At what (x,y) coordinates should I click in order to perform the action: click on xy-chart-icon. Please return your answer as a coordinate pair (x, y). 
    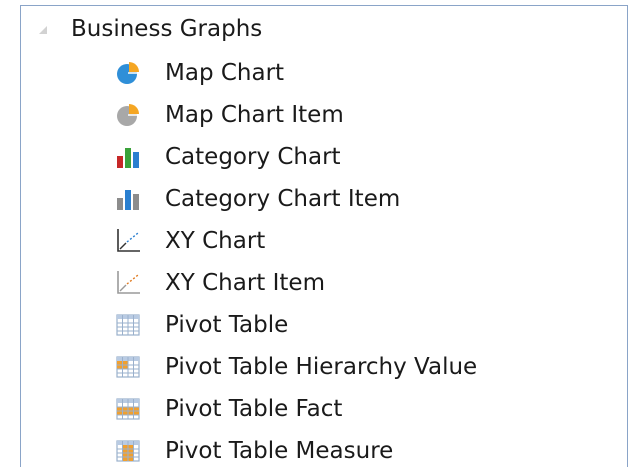
    Looking at the image, I should click on (128, 241).